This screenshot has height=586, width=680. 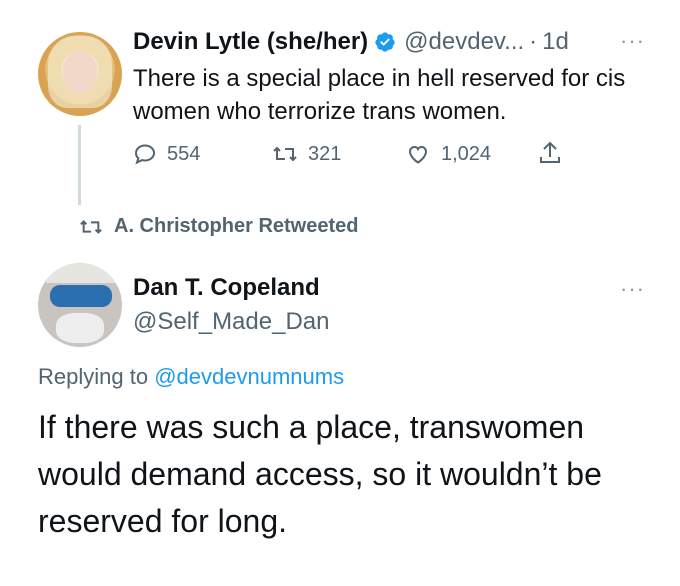 I want to click on share-button, so click(x=555, y=153).